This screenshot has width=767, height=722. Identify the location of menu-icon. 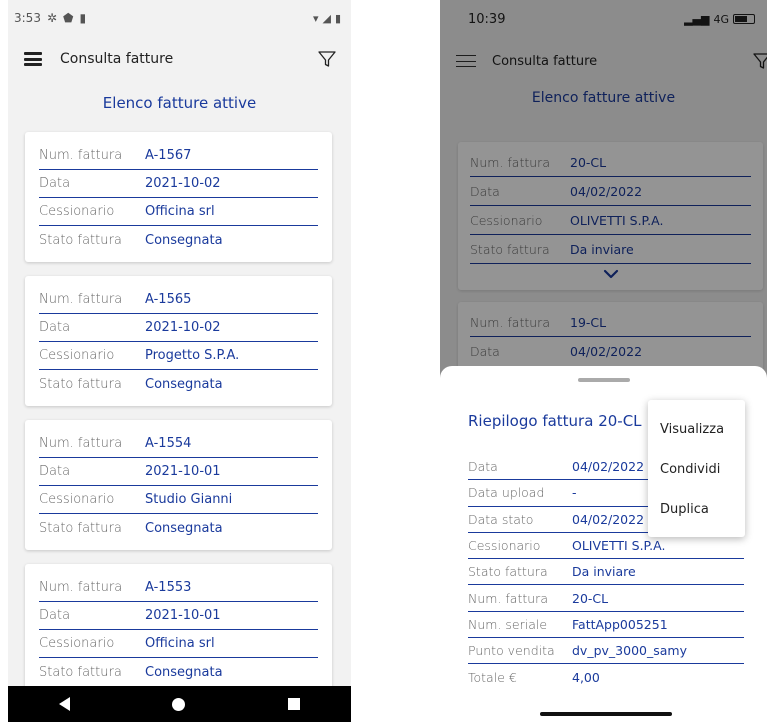
(33, 59).